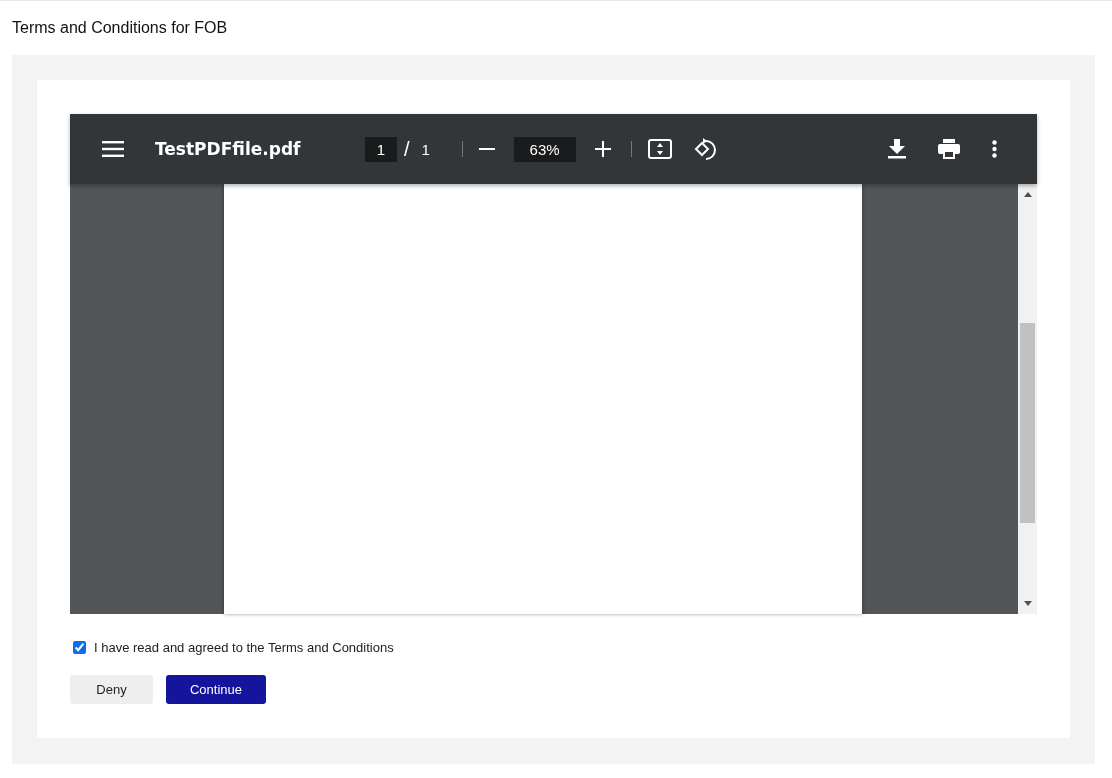 Image resolution: width=1112 pixels, height=778 pixels. Describe the element at coordinates (120, 27) in the screenshot. I see `page-title: Terms and Conditions for FOB` at that location.